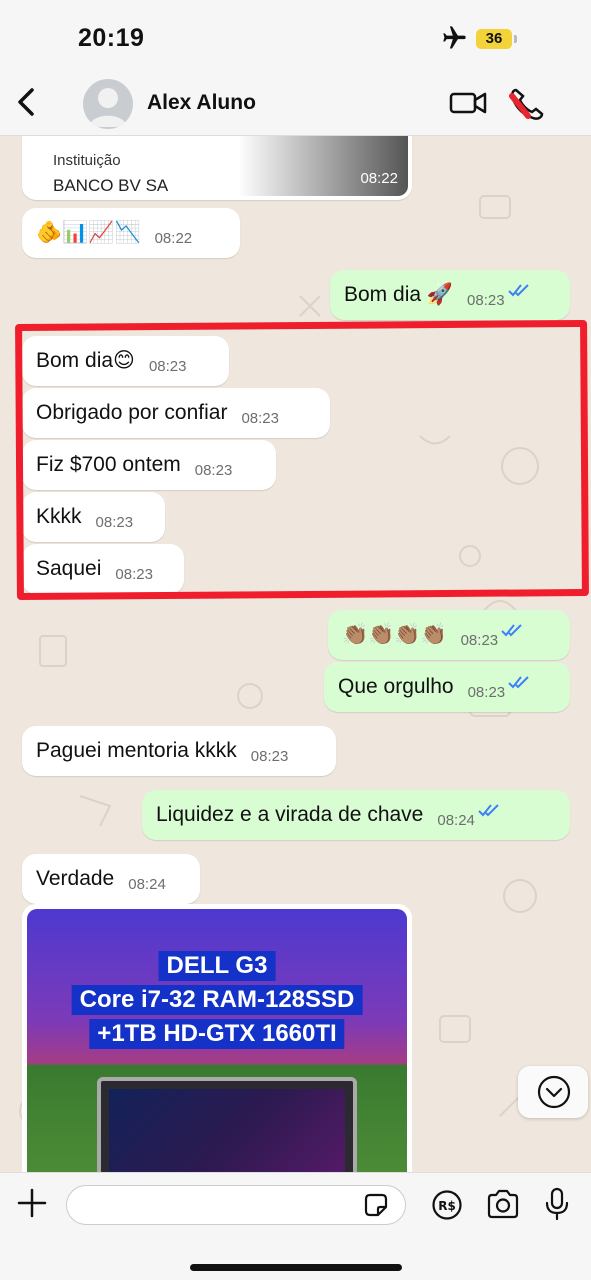 This screenshot has width=591, height=1280. I want to click on message-bubble-outgoing: Bom dia 🚀 08:23, so click(450, 295).